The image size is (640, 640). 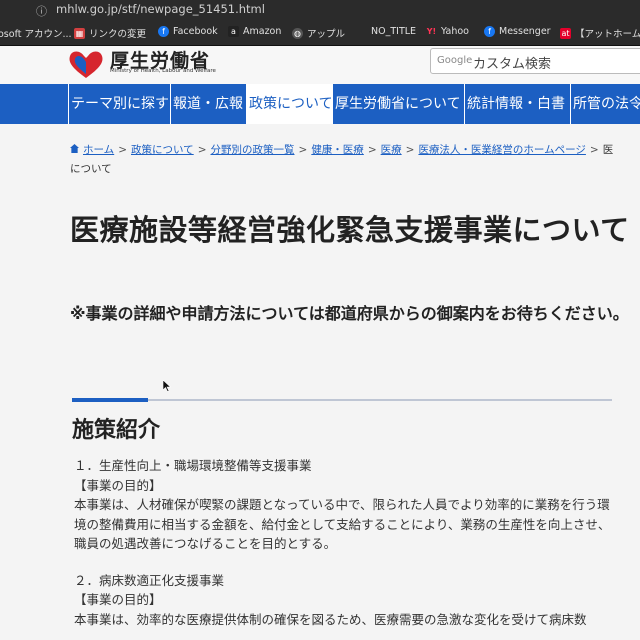 I want to click on bookmark-no-title: NO_TITLE, so click(x=386, y=31).